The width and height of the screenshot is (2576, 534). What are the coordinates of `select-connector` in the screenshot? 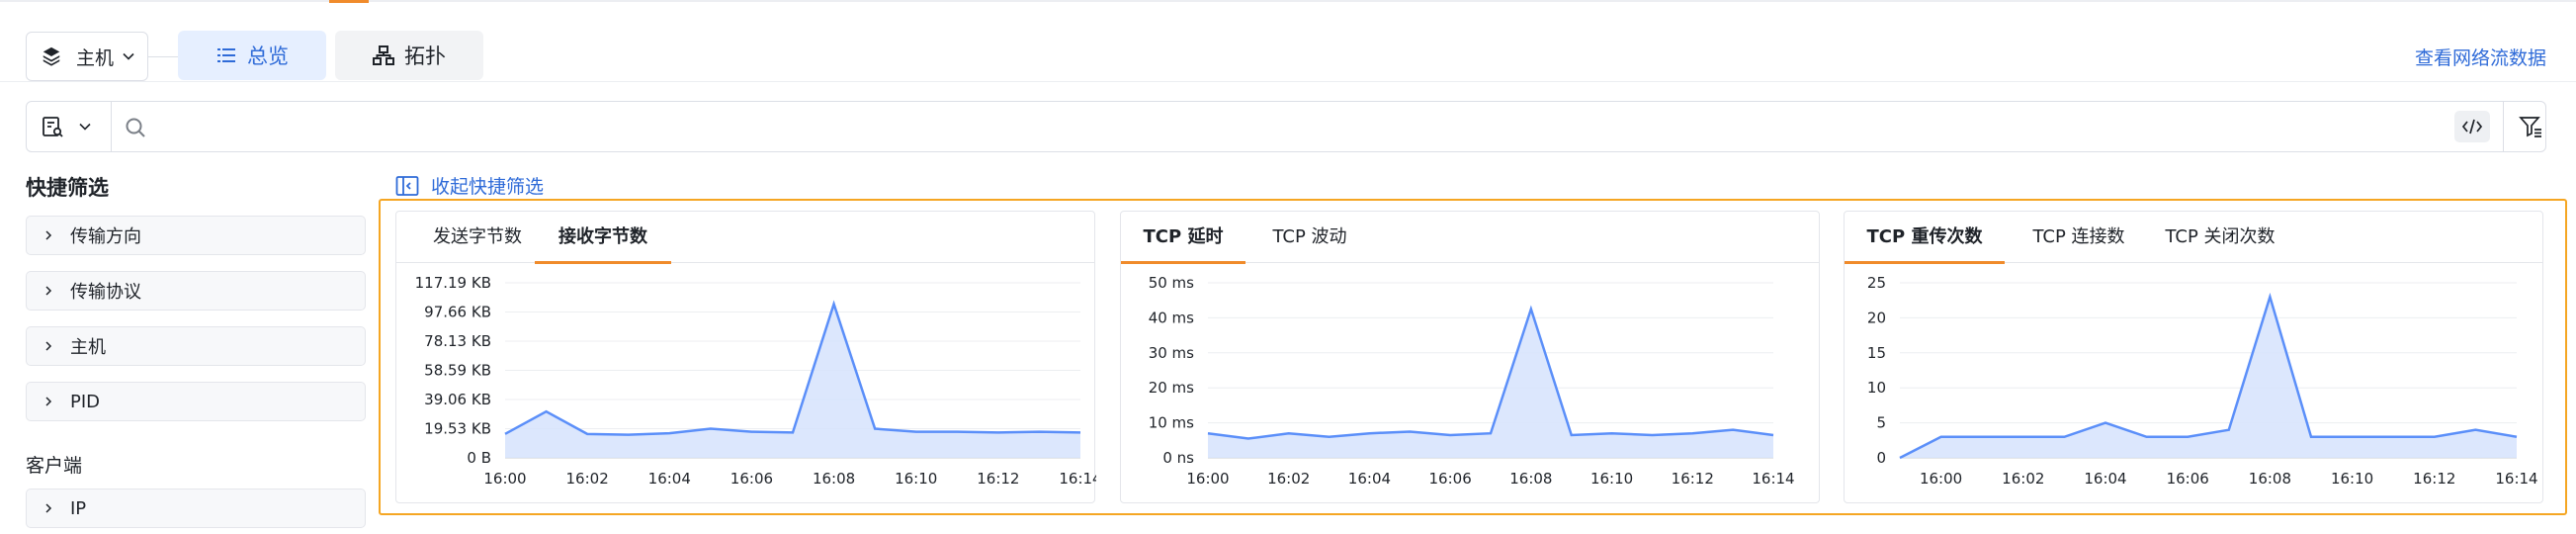 It's located at (163, 56).